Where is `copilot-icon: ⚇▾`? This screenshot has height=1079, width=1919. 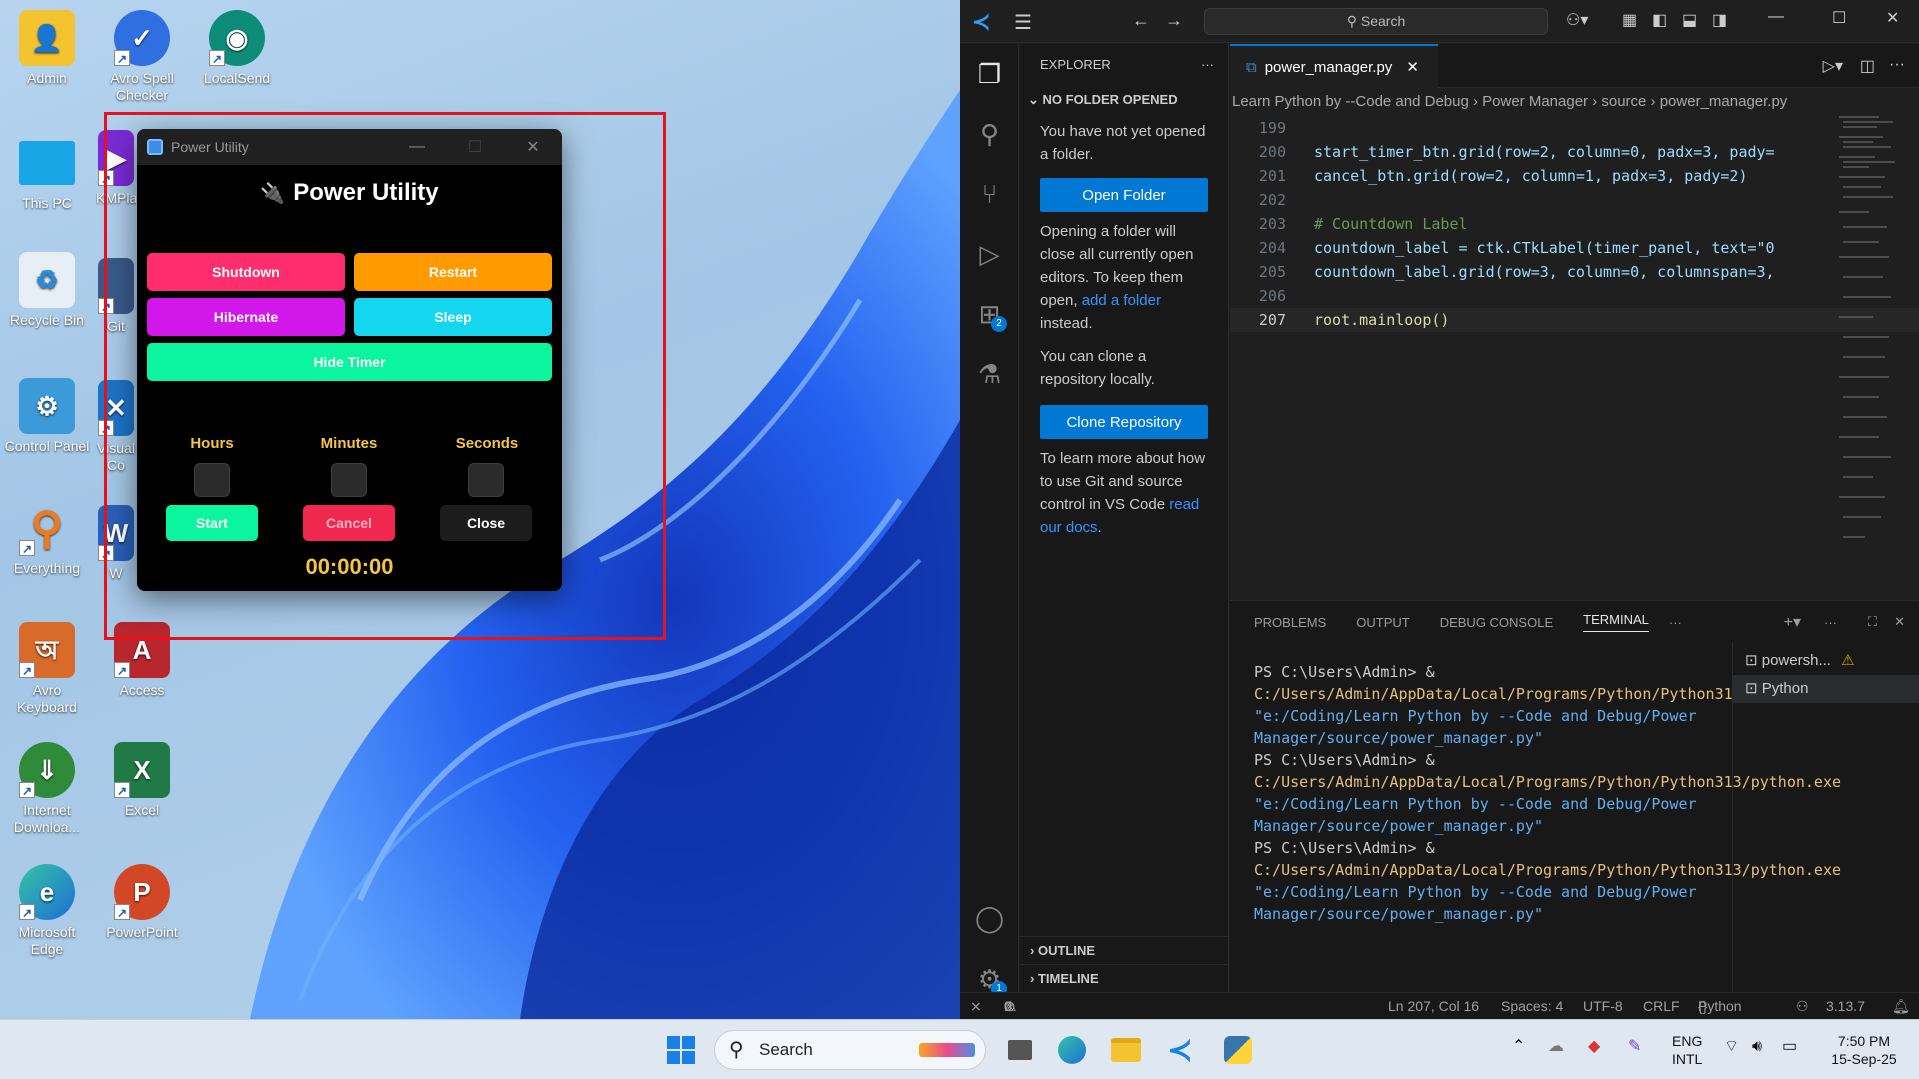
copilot-icon: ⚇▾ is located at coordinates (1577, 20).